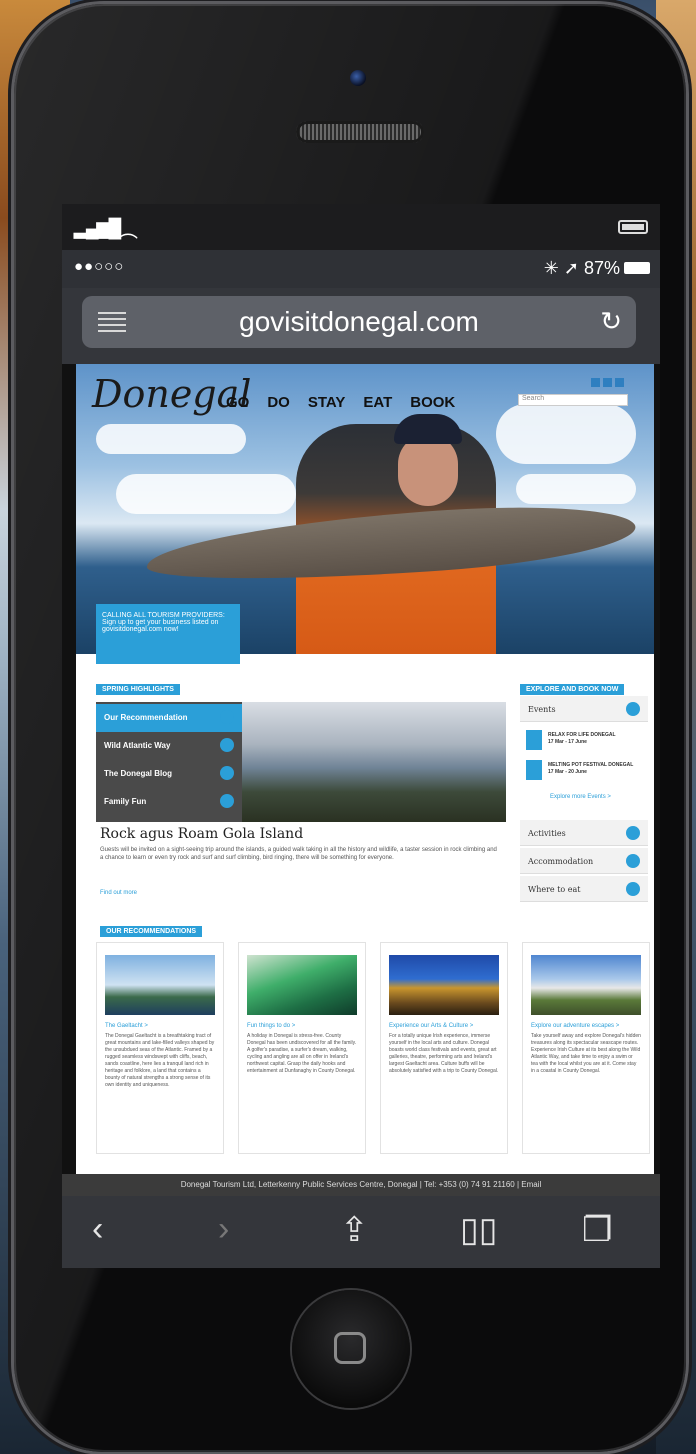 This screenshot has width=696, height=1454. Describe the element at coordinates (597, 1230) in the screenshot. I see `tabs-icon: ❐` at that location.